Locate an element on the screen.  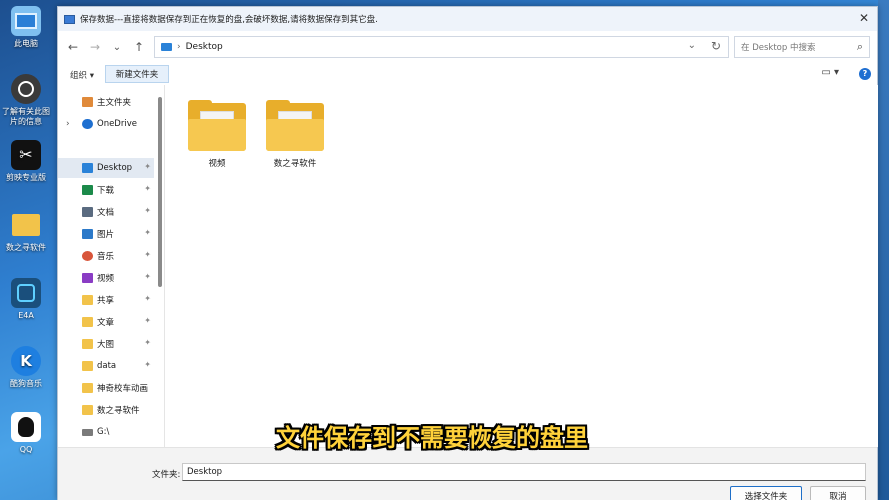
document-icon is located at coordinates (87, 212).